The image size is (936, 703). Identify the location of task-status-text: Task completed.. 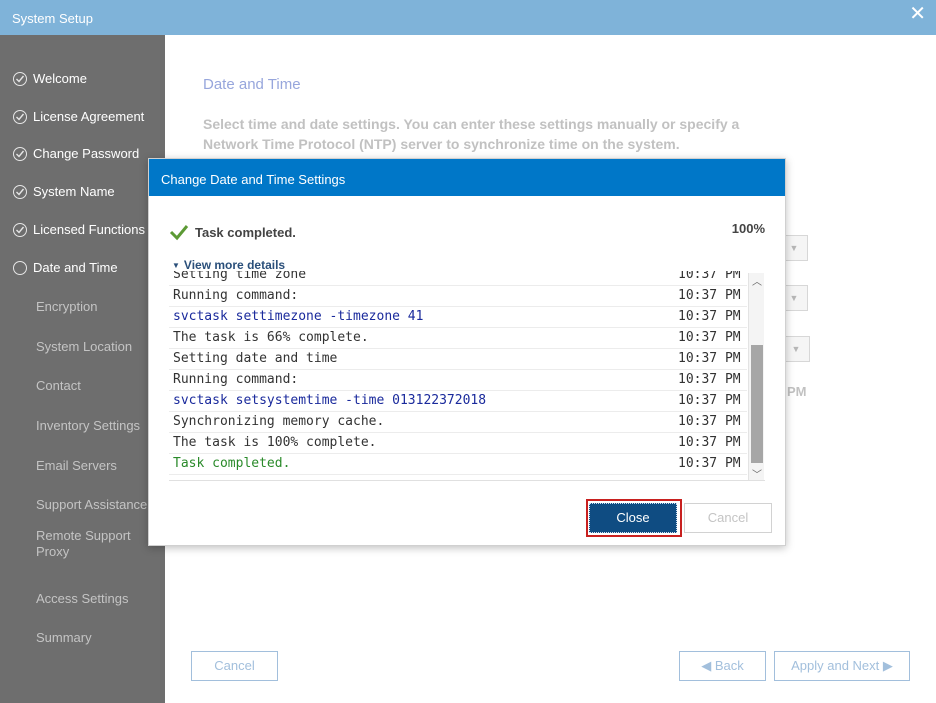
(245, 232).